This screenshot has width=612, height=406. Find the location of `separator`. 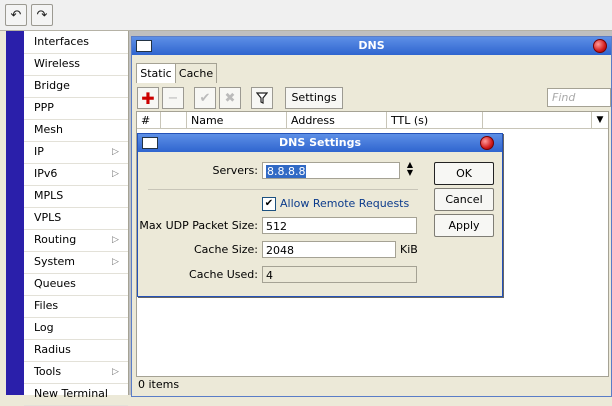

separator is located at coordinates (283, 189).